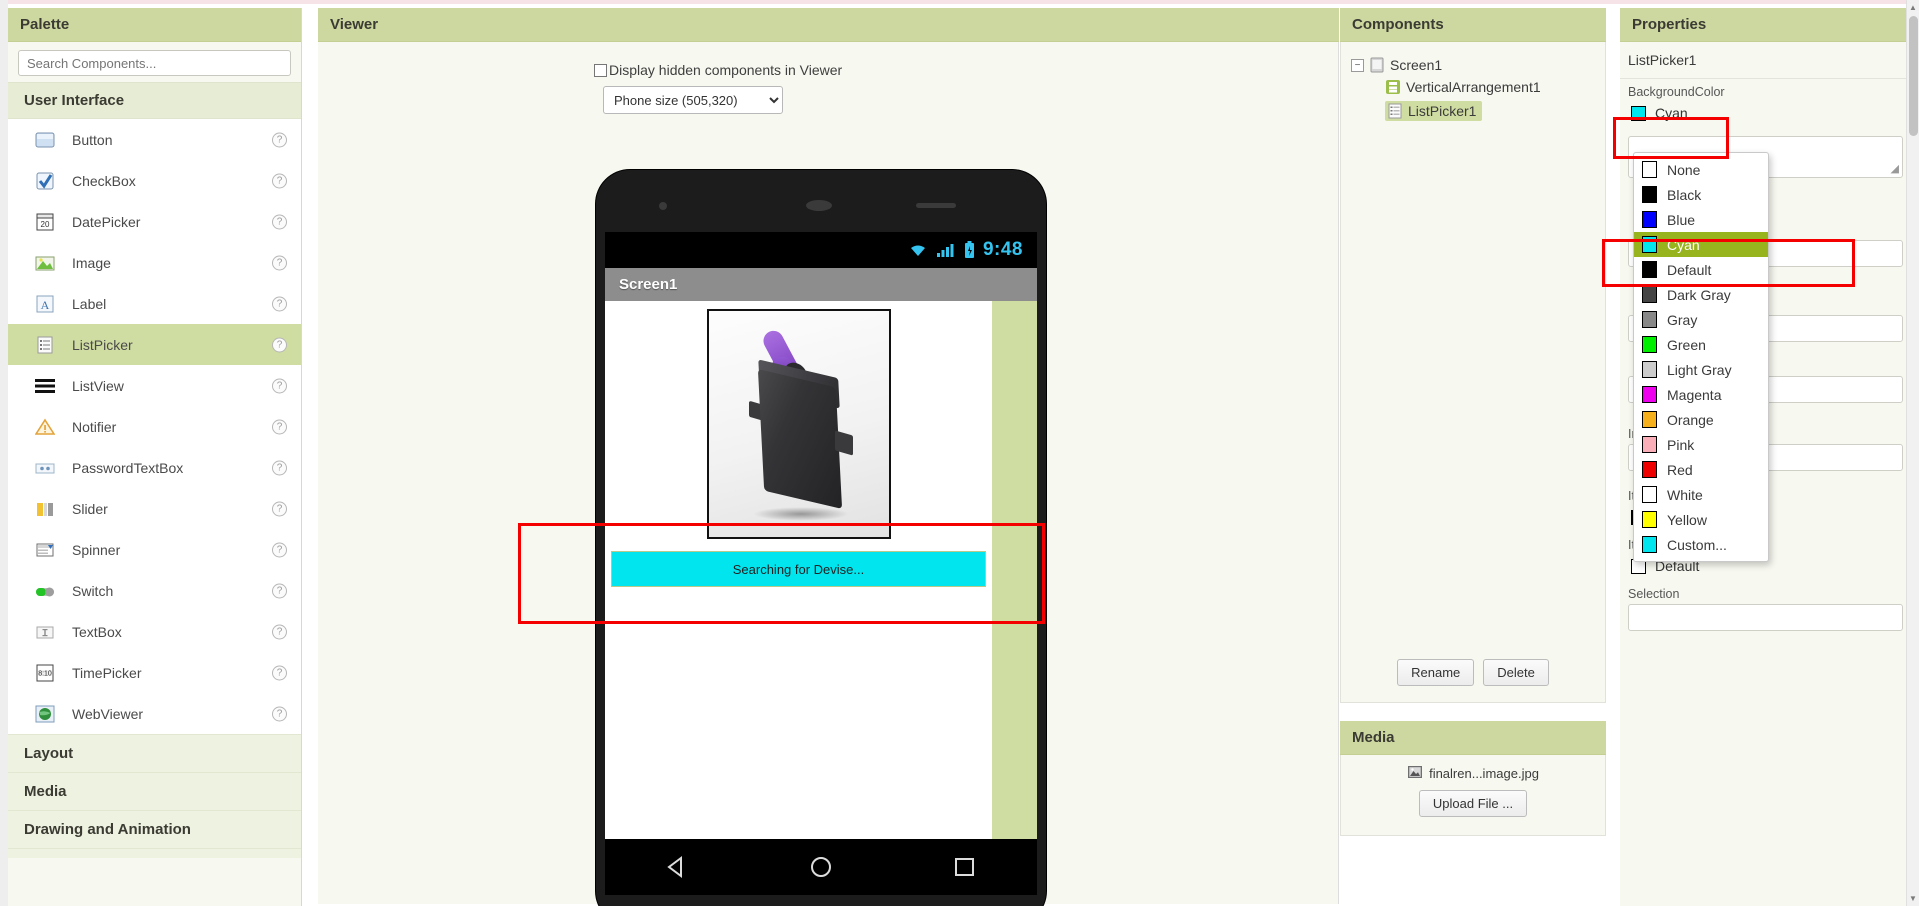  What do you see at coordinates (1516, 672) in the screenshot?
I see `delete-button: Delete` at bounding box center [1516, 672].